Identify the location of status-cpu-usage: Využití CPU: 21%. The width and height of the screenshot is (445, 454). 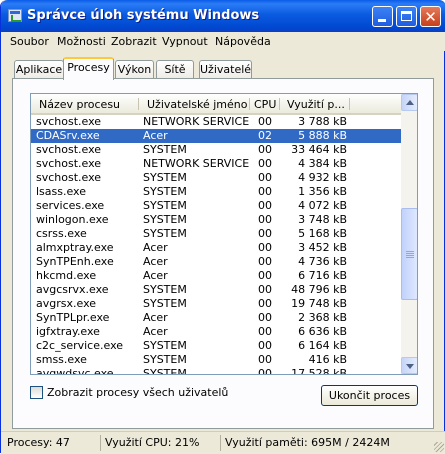
(149, 443).